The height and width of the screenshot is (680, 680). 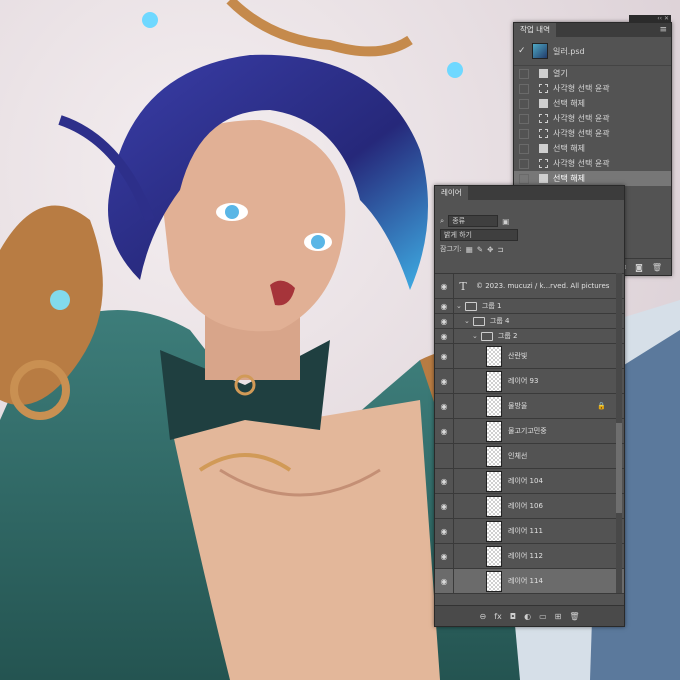 What do you see at coordinates (529, 356) in the screenshot?
I see `layer-row: ◉ 산란빛` at bounding box center [529, 356].